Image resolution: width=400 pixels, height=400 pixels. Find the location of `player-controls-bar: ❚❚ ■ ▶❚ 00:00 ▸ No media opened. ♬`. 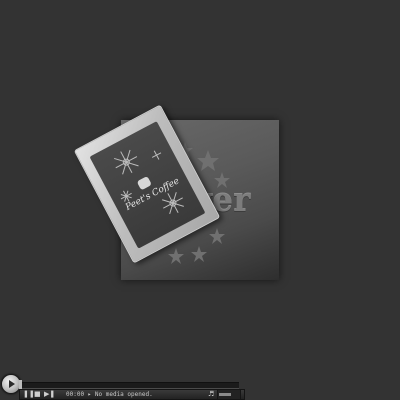

player-controls-bar: ❚❚ ■ ▶❚ 00:00 ▸ No media opened. ♬ is located at coordinates (200, 386).